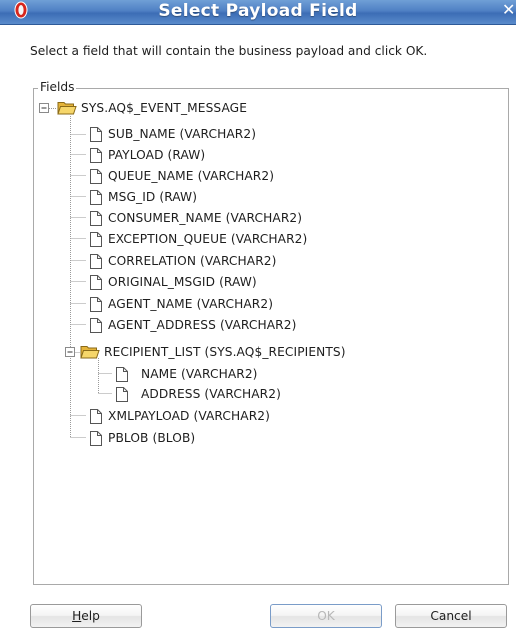 The image size is (516, 638). What do you see at coordinates (164, 108) in the screenshot?
I see `tree-node-label: SYS.AQ$_EVENT_MESSAGE` at bounding box center [164, 108].